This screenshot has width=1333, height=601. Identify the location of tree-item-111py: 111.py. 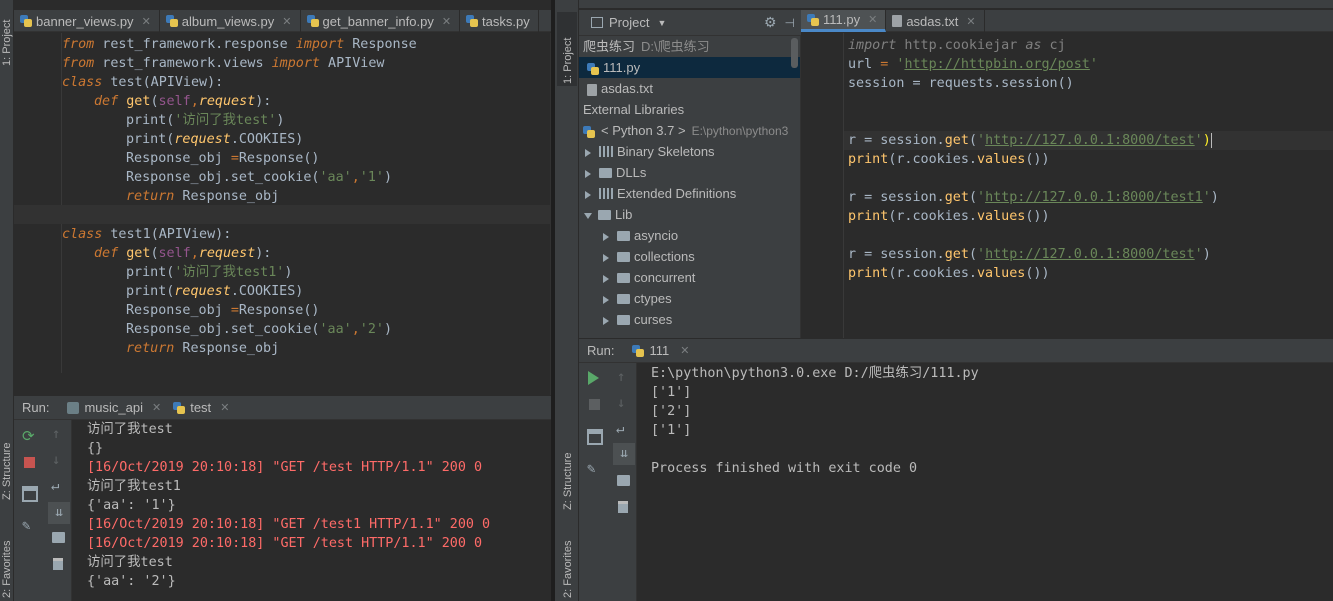
(613, 67).